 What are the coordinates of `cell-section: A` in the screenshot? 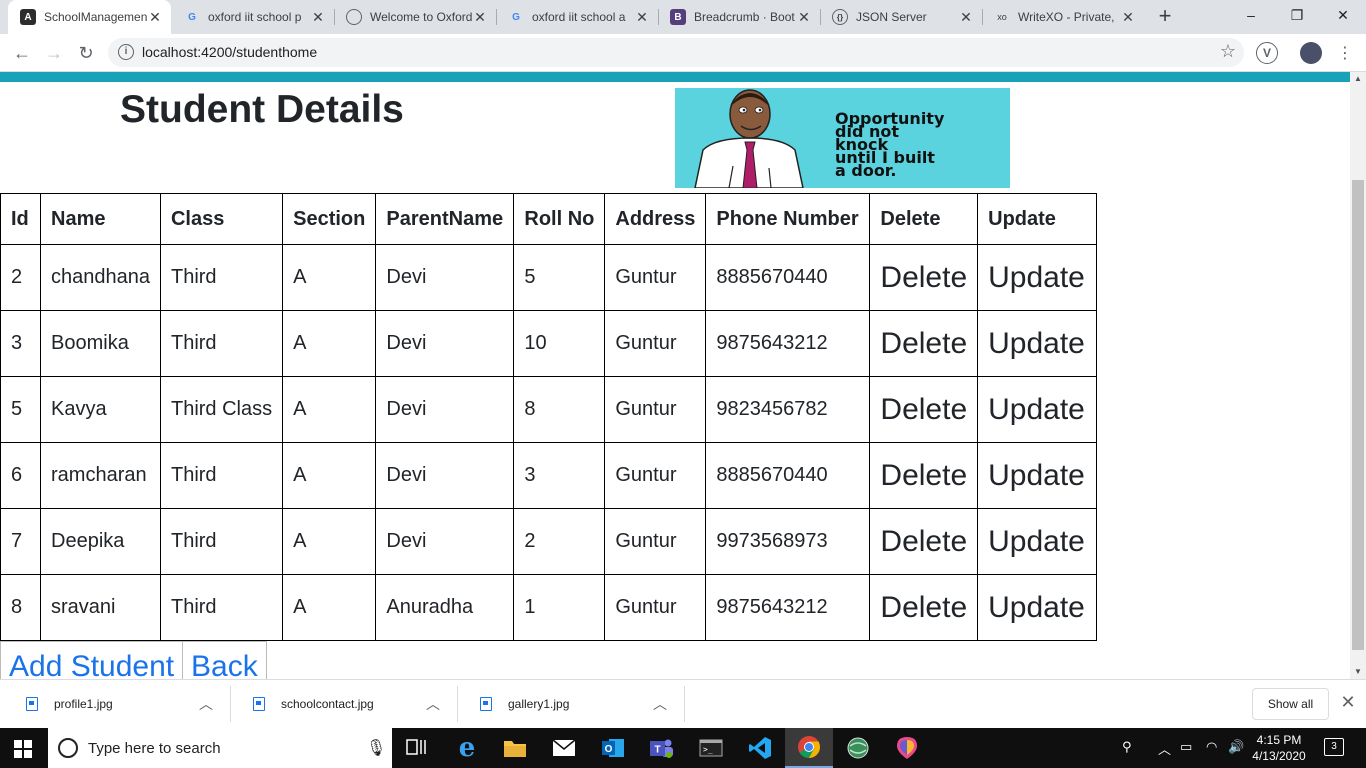 It's located at (329, 343).